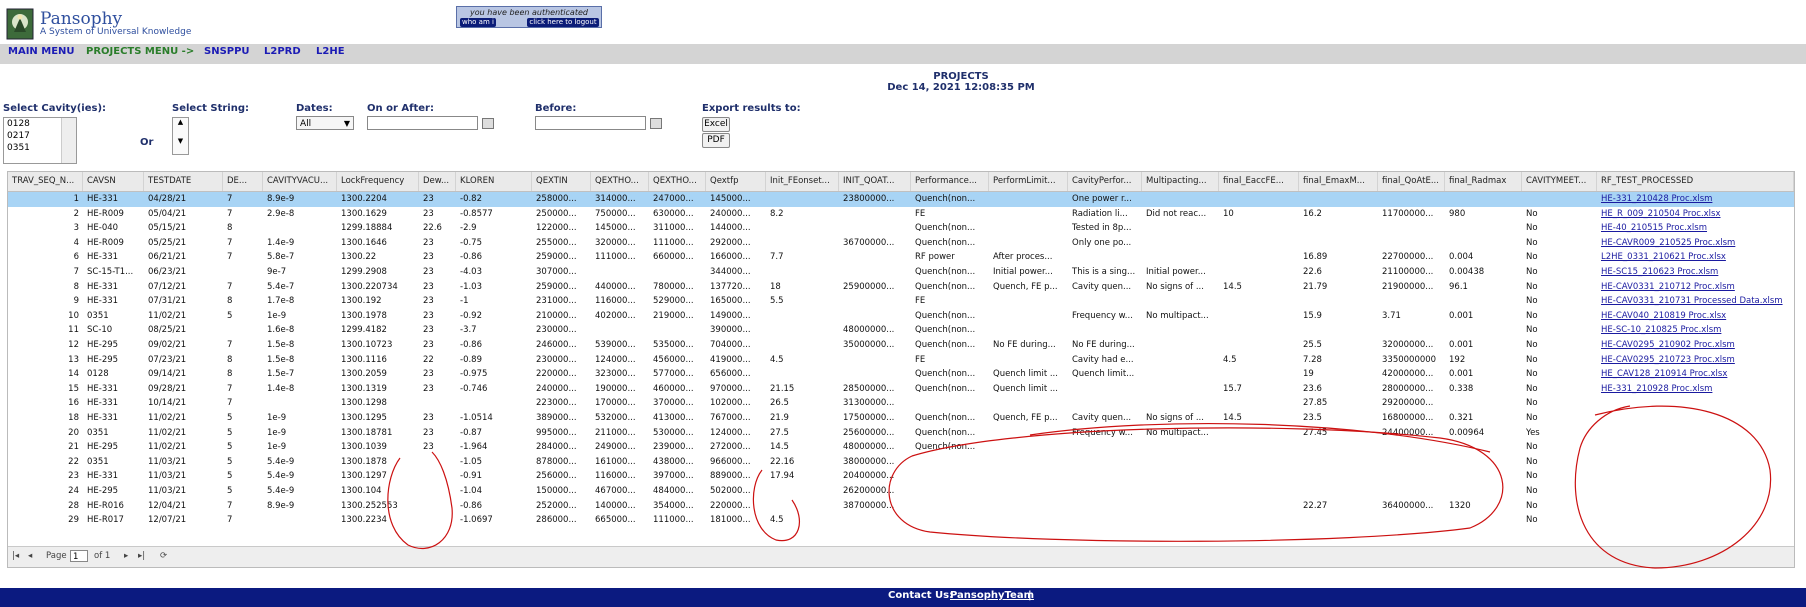  I want to click on table-cell: 0.00438, so click(1467, 272).